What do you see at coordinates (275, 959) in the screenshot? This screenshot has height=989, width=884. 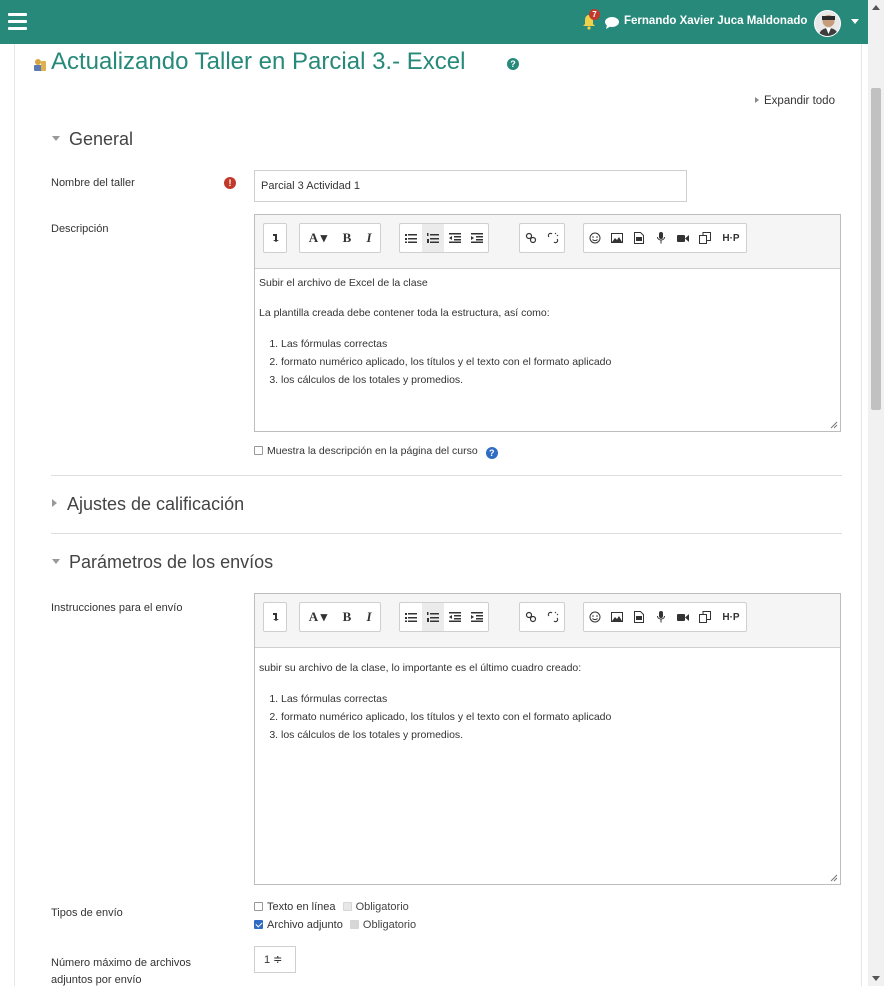 I see `max-files-select: 1 ≑` at bounding box center [275, 959].